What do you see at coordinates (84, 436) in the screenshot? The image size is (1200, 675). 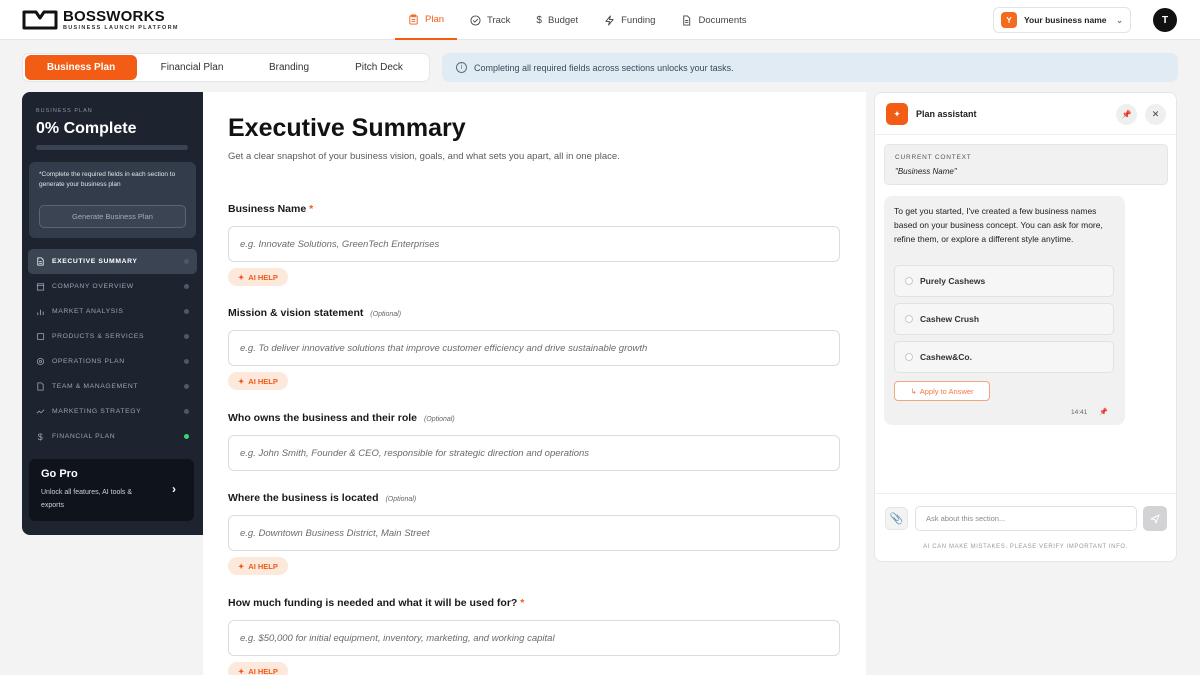 I see `sidebar-item-label: FINANCIAL PLAN` at bounding box center [84, 436].